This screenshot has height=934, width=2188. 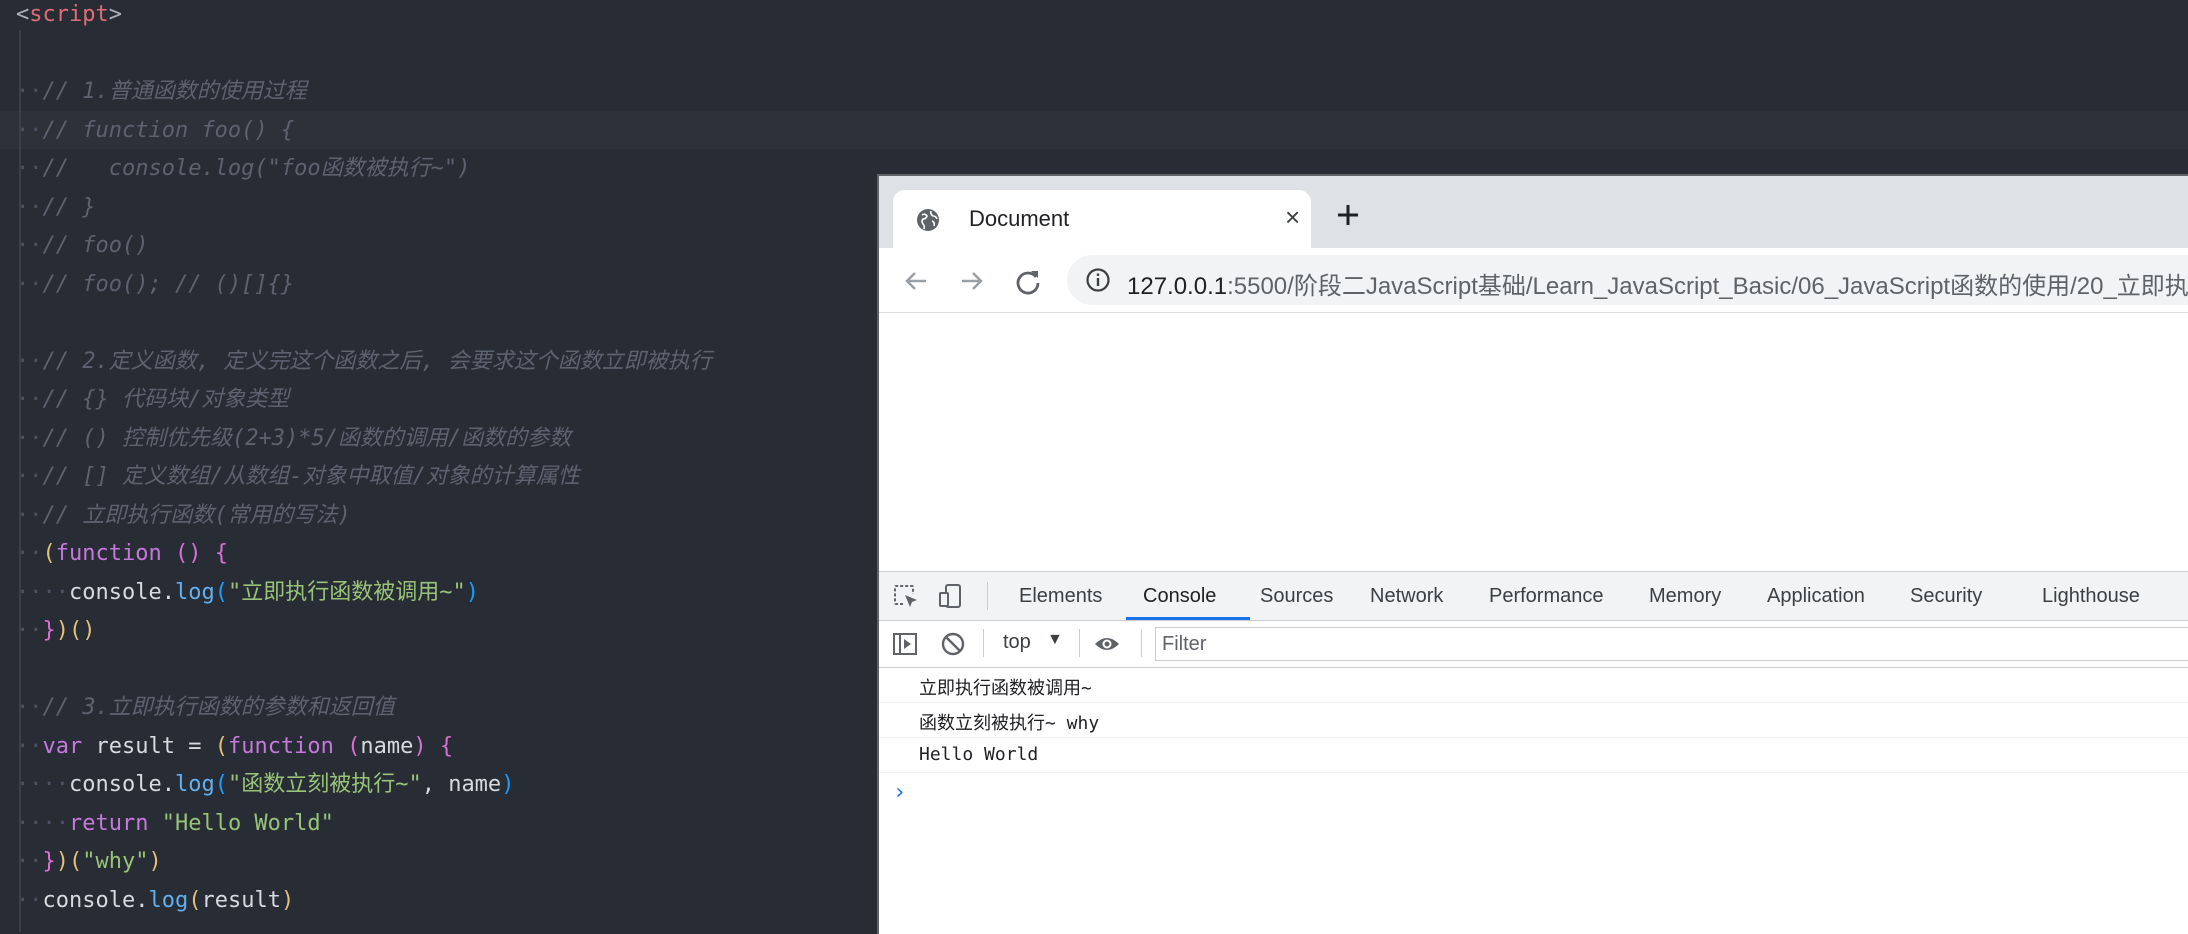 I want to click on code-line: ··})(), so click(x=56, y=631).